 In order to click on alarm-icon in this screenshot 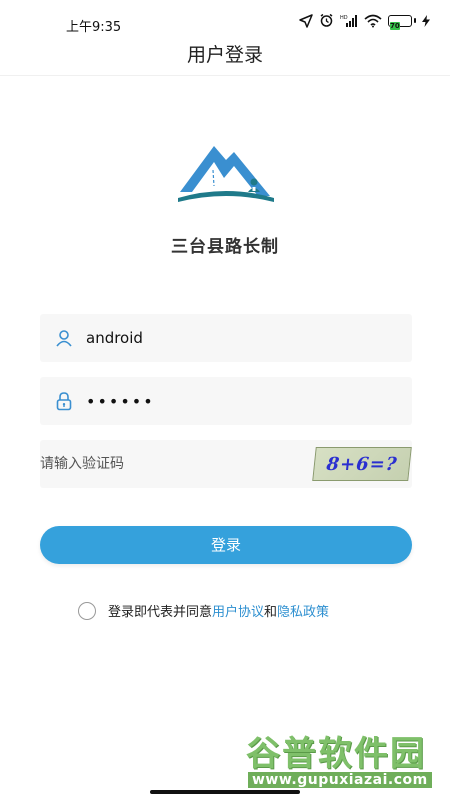, I will do `click(326, 20)`.